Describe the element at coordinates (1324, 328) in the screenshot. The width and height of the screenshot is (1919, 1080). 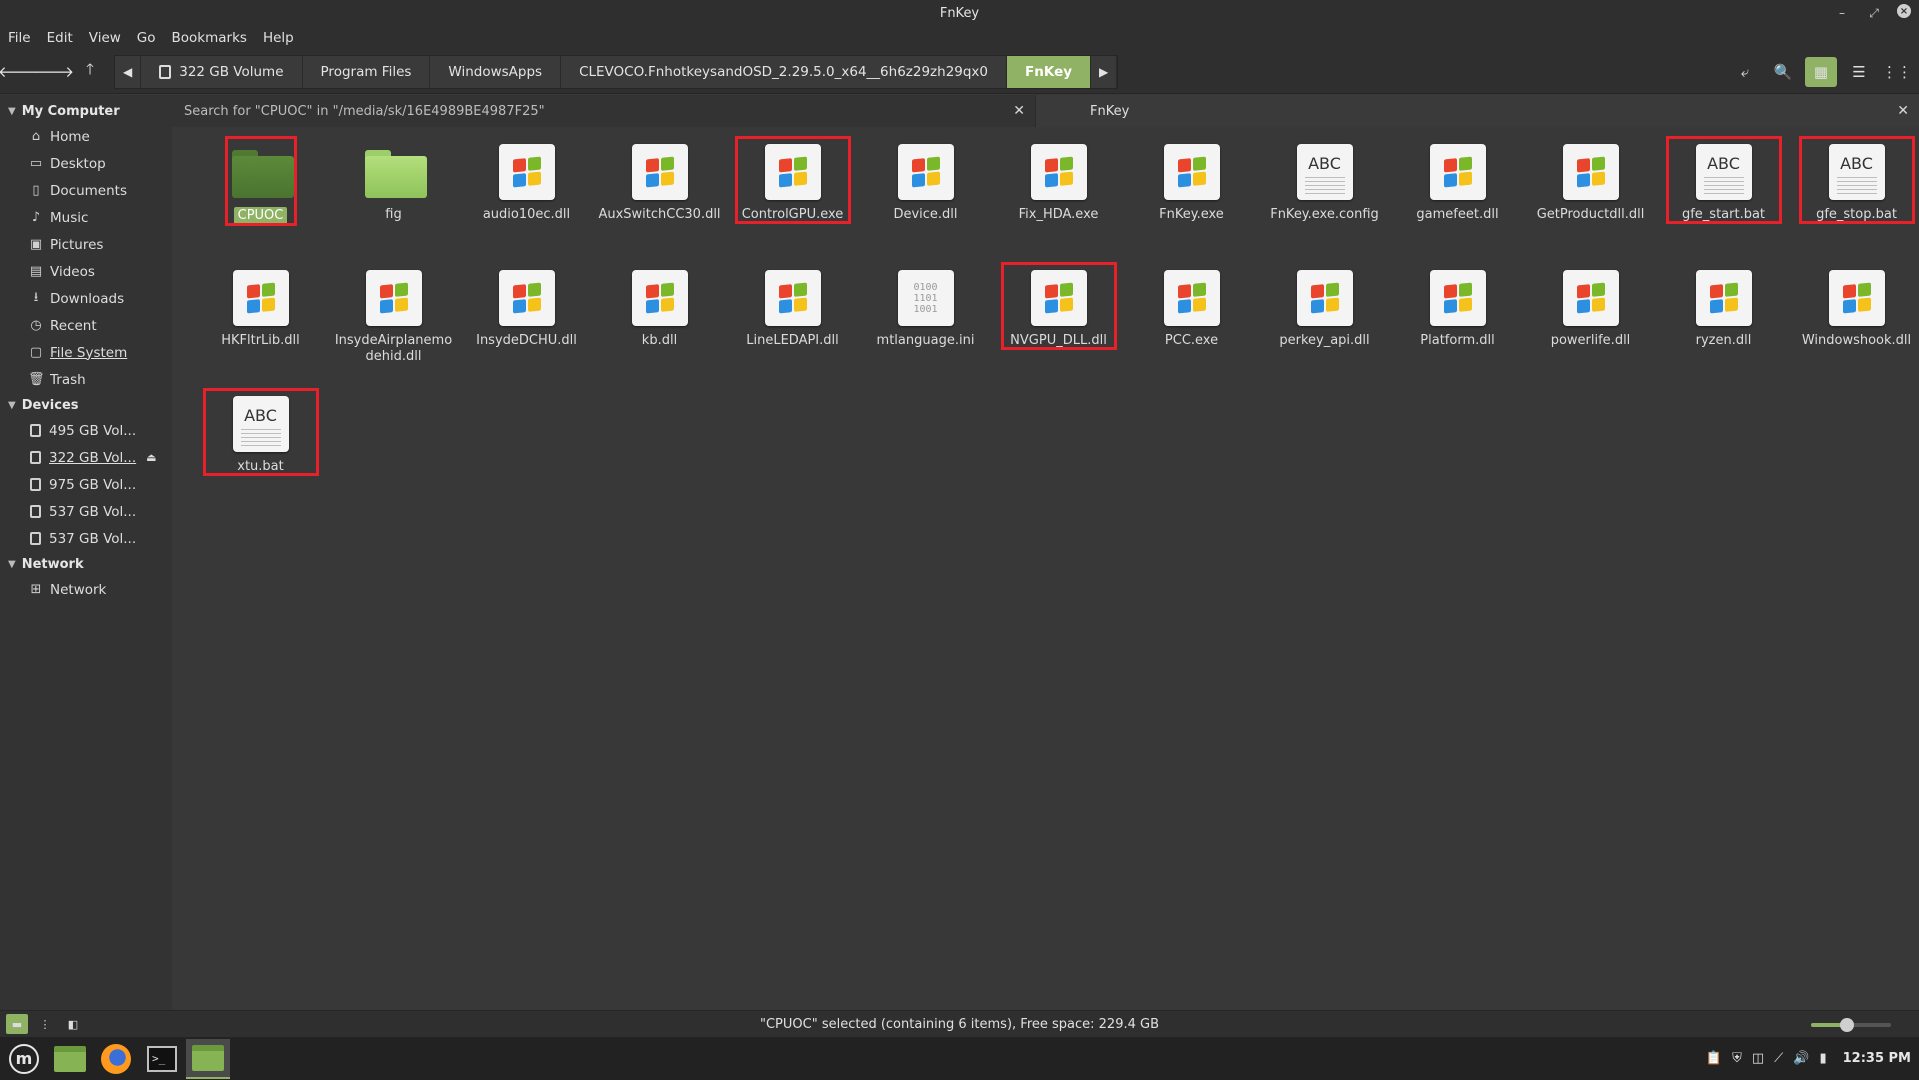
I see `file-item: perkey_api.dll` at that location.